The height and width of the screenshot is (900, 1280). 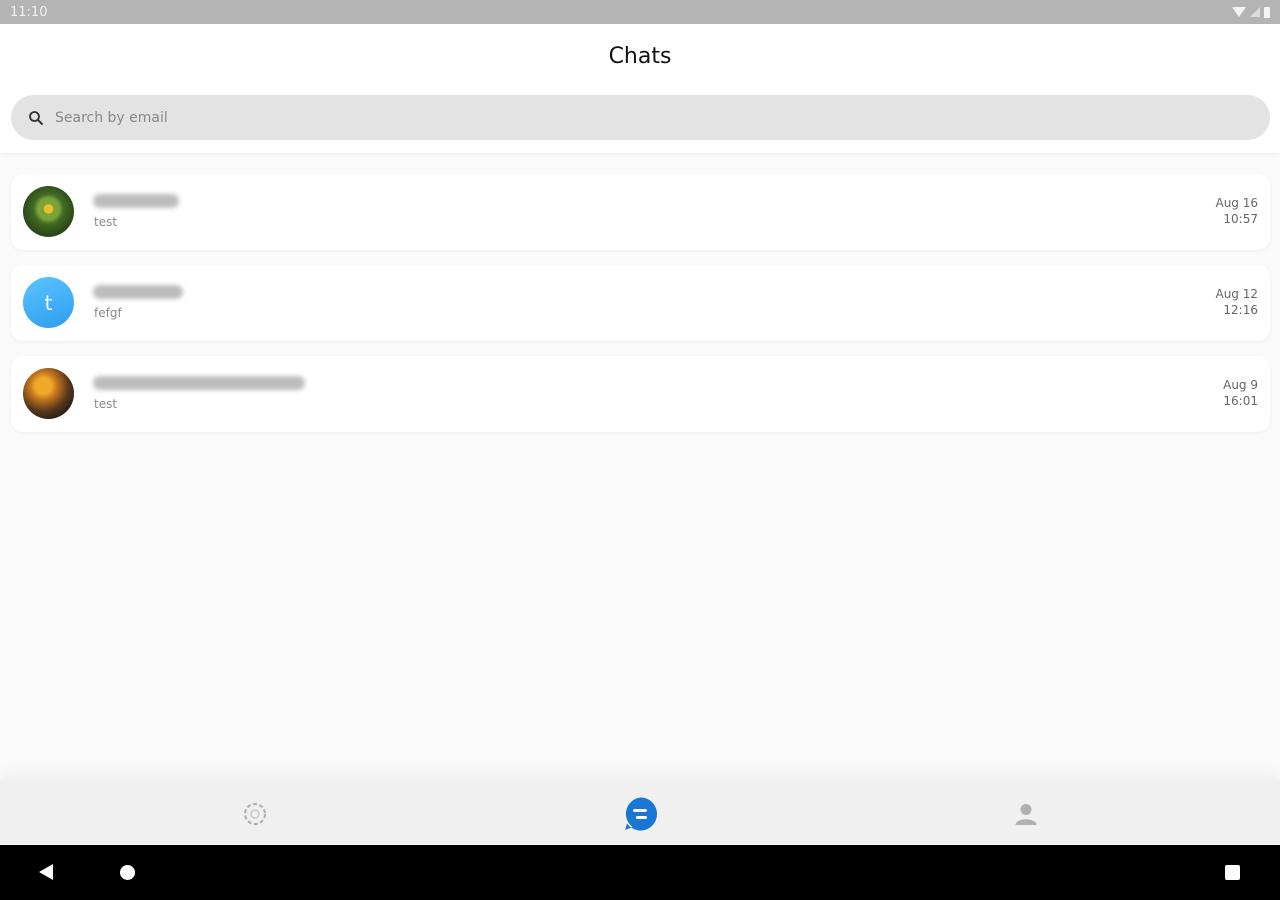 I want to click on person-icon, so click(x=1026, y=814).